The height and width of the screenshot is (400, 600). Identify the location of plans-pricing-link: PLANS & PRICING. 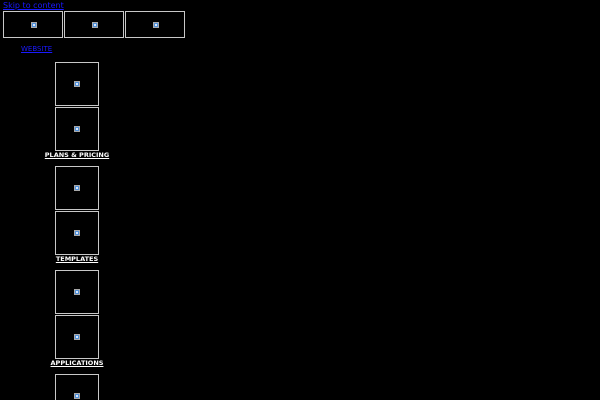
(77, 155).